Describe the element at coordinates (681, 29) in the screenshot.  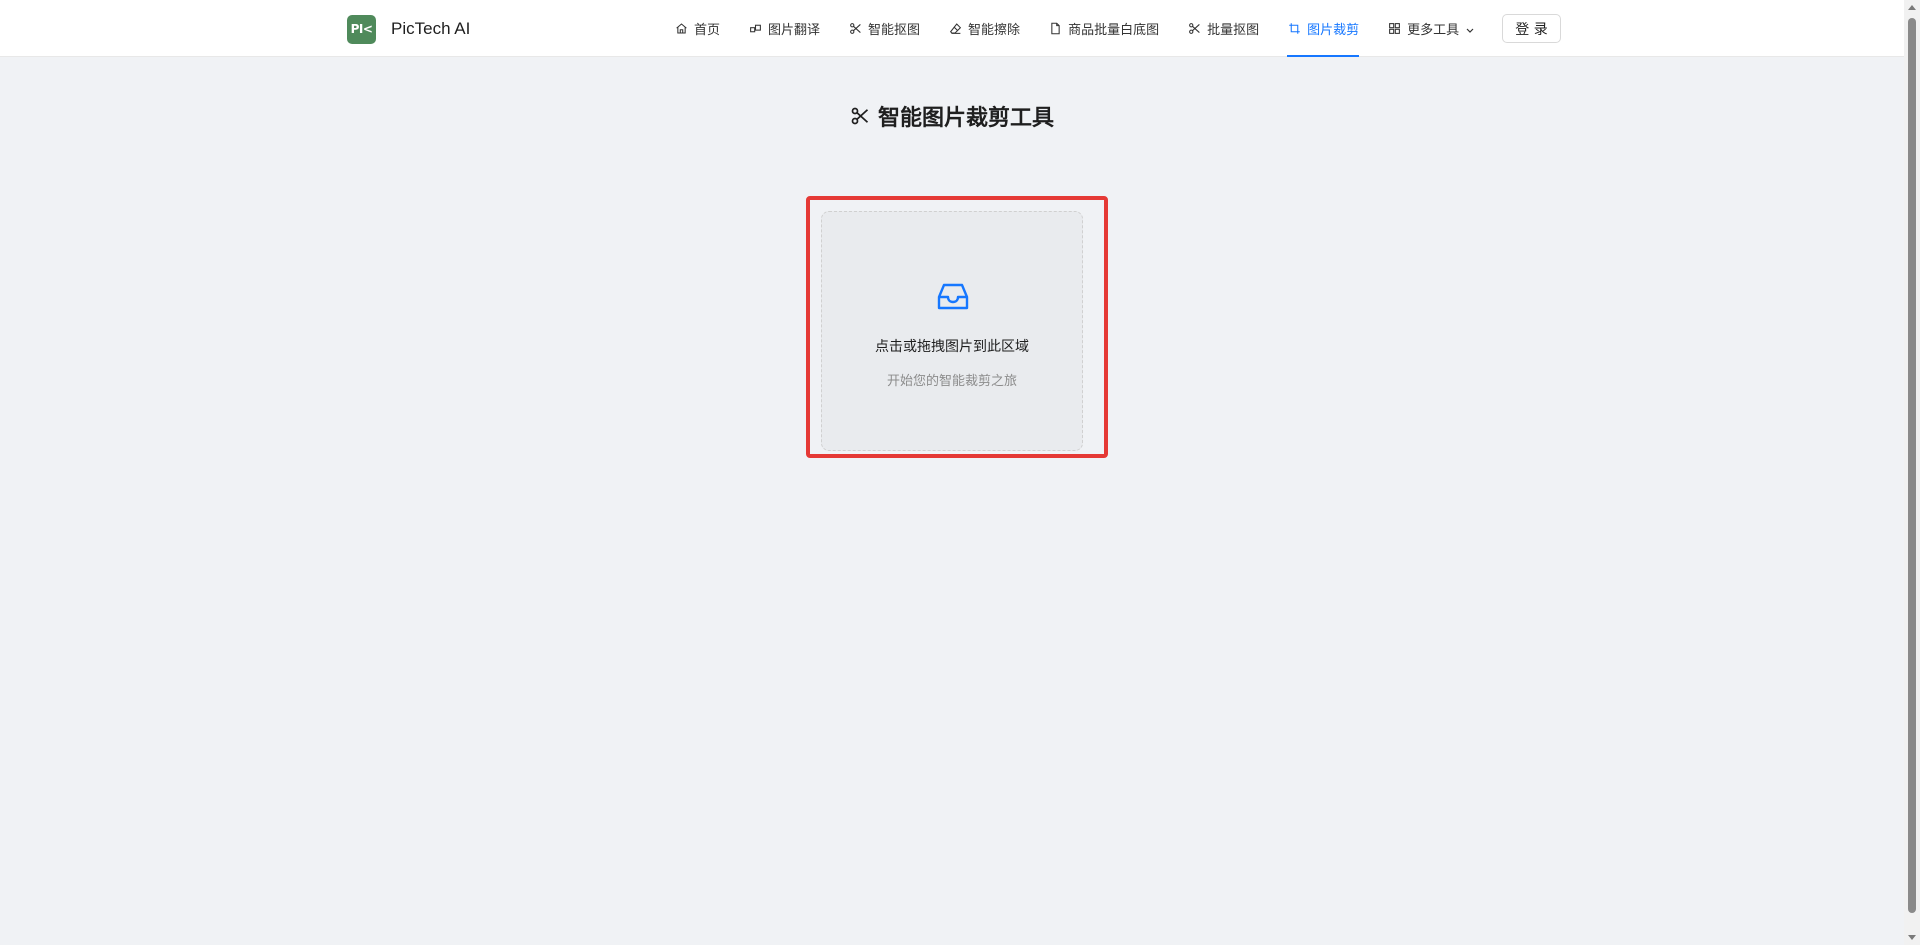
I see `home-icon` at that location.